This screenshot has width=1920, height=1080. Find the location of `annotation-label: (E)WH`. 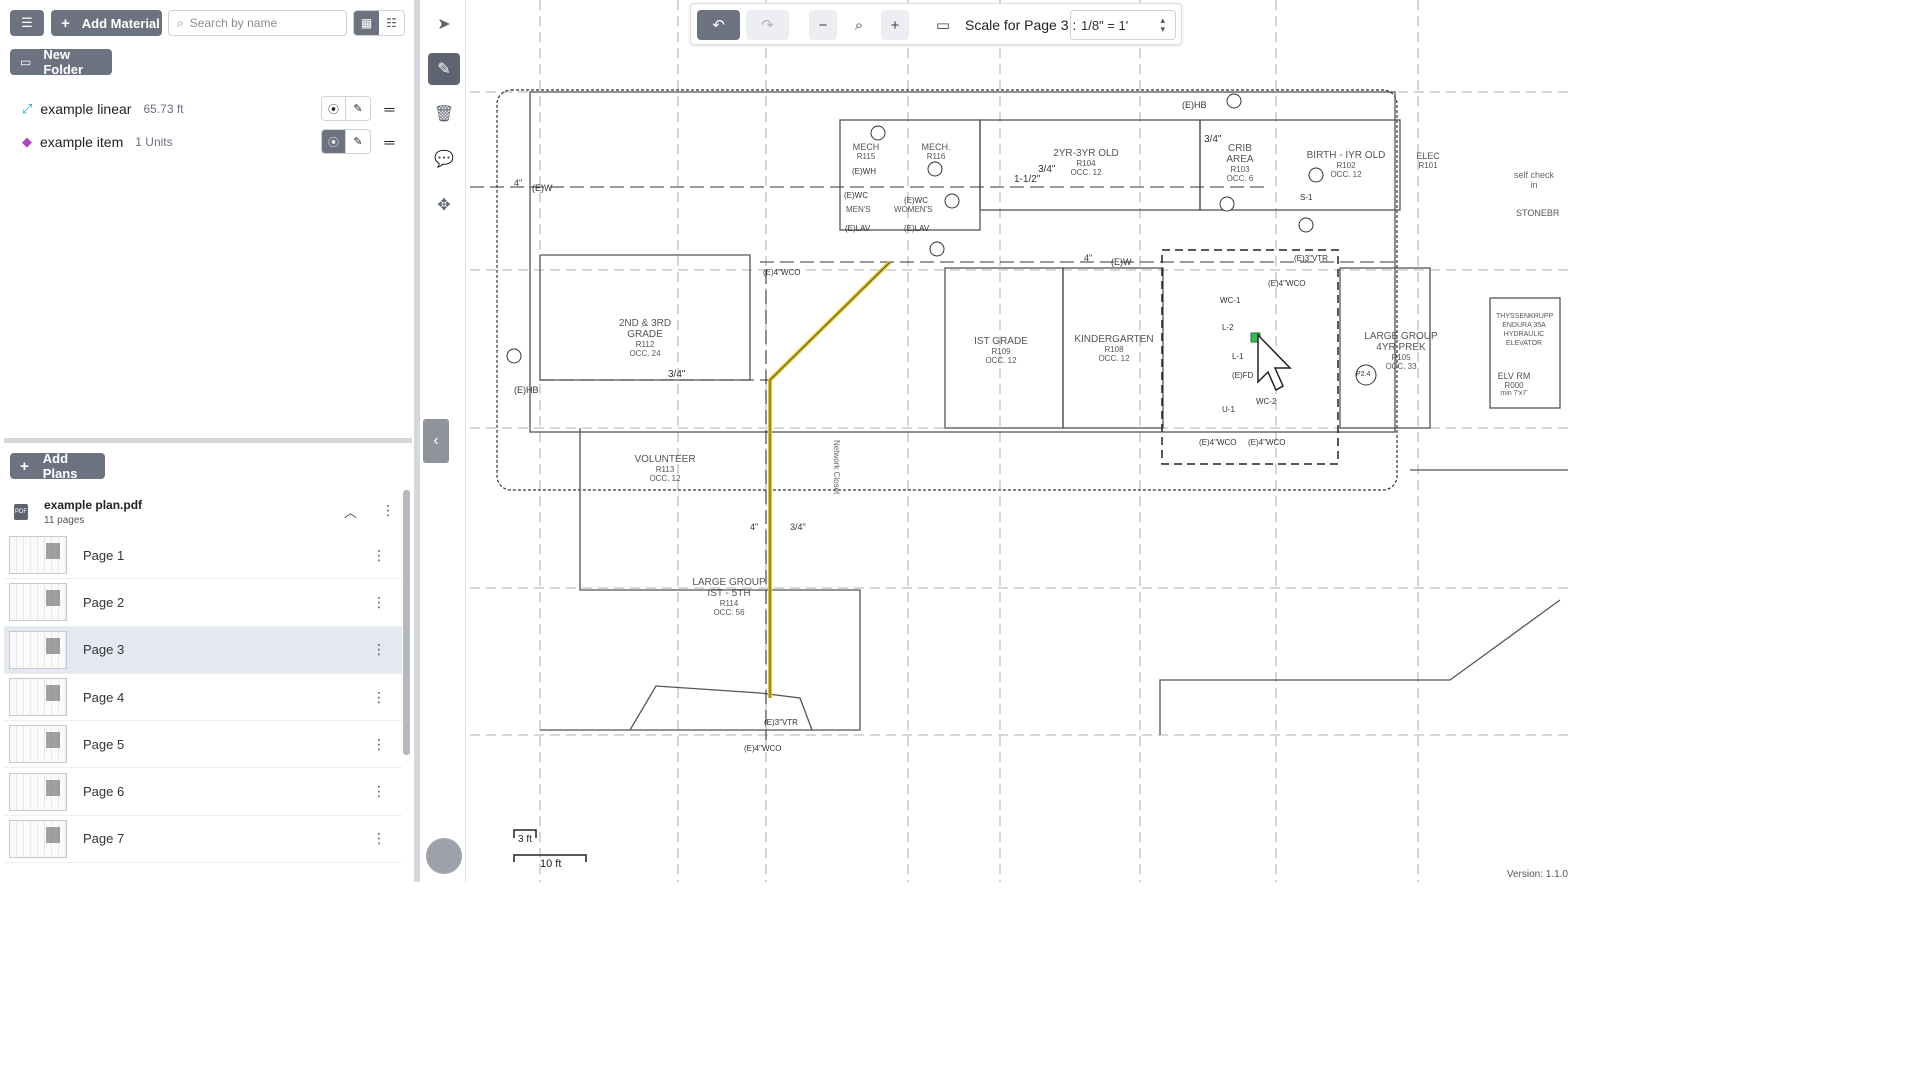

annotation-label: (E)WH is located at coordinates (864, 171).